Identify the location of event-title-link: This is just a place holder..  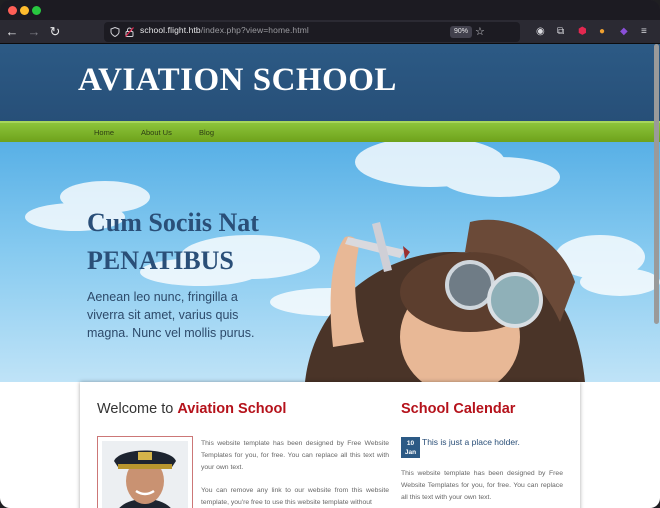
(471, 442).